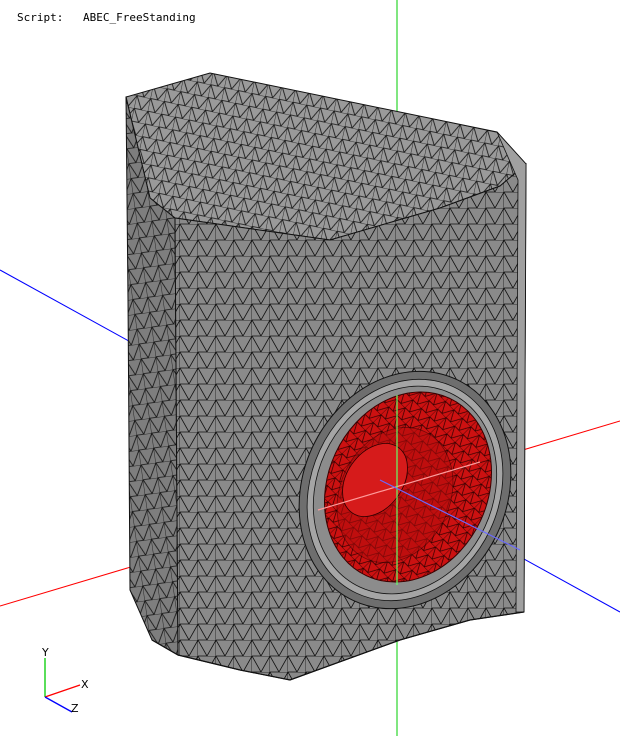  What do you see at coordinates (85, 684) in the screenshot?
I see `gizmo-x-label: X` at bounding box center [85, 684].